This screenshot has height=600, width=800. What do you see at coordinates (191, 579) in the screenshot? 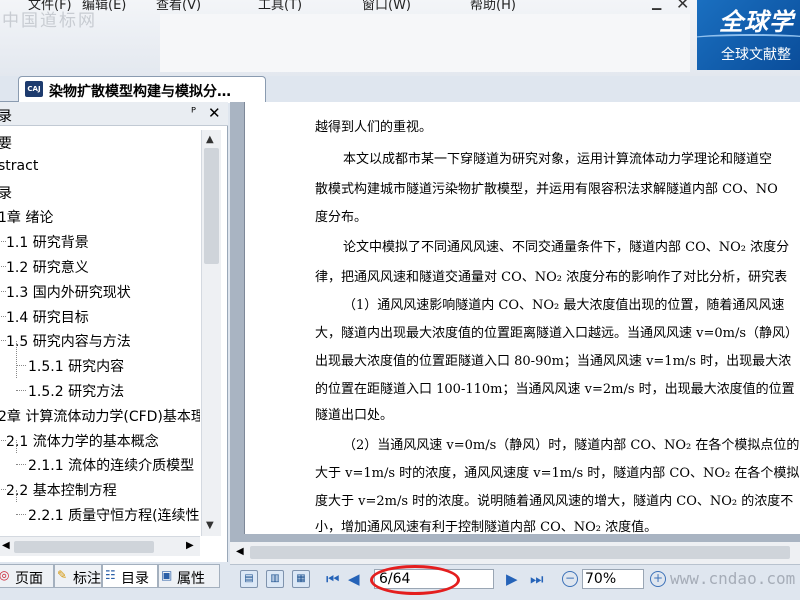
I see `tab-properties-label: 属性` at bounding box center [191, 579].